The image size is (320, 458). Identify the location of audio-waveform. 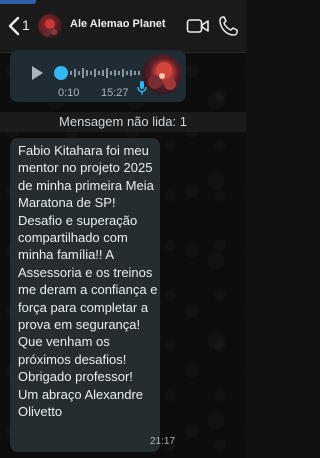
(106, 73).